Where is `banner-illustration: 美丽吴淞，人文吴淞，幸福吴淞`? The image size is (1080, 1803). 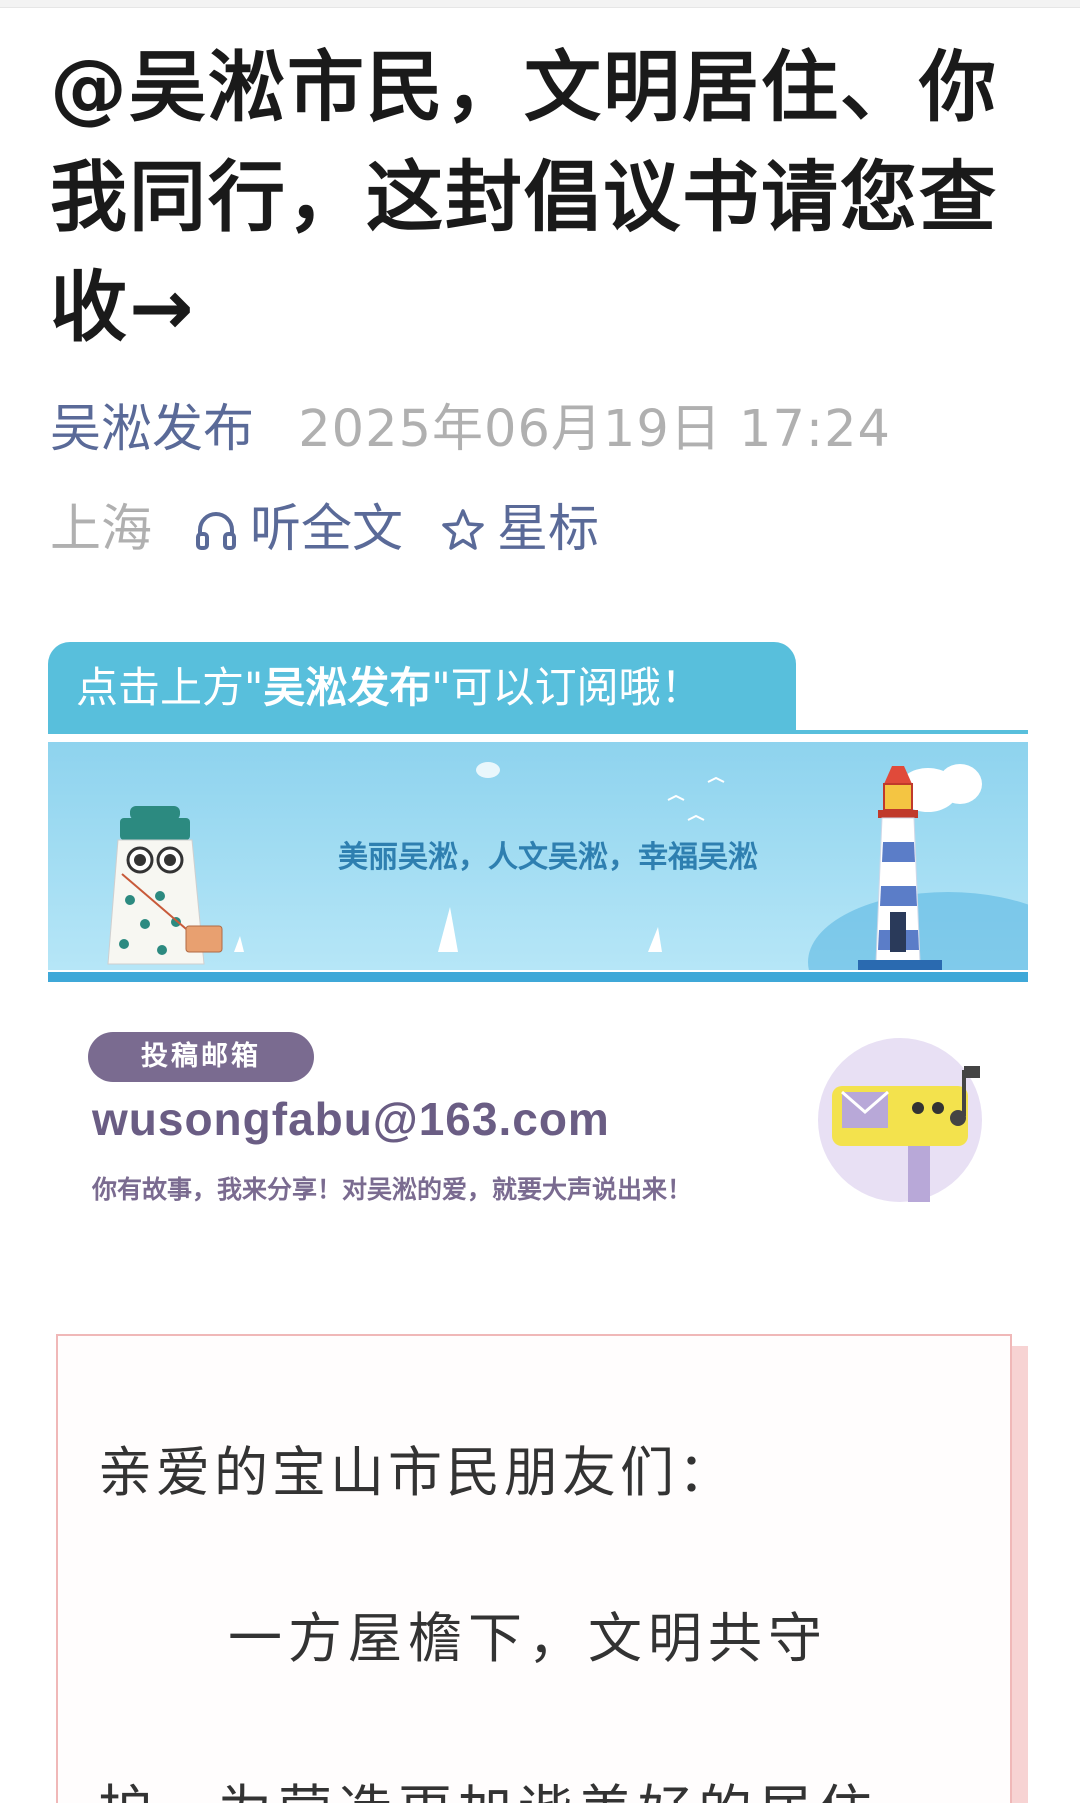
banner-illustration: 美丽吴淞，人文吴淞，幸福吴淞 is located at coordinates (538, 856).